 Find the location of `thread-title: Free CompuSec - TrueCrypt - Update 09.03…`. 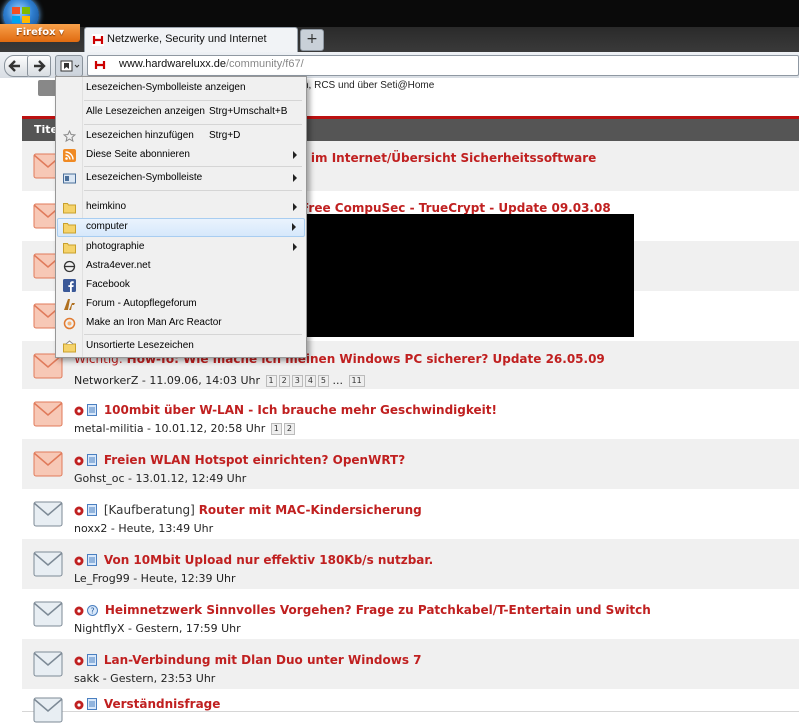

thread-title: Free CompuSec - TrueCrypt - Update 09.03… is located at coordinates (456, 208).